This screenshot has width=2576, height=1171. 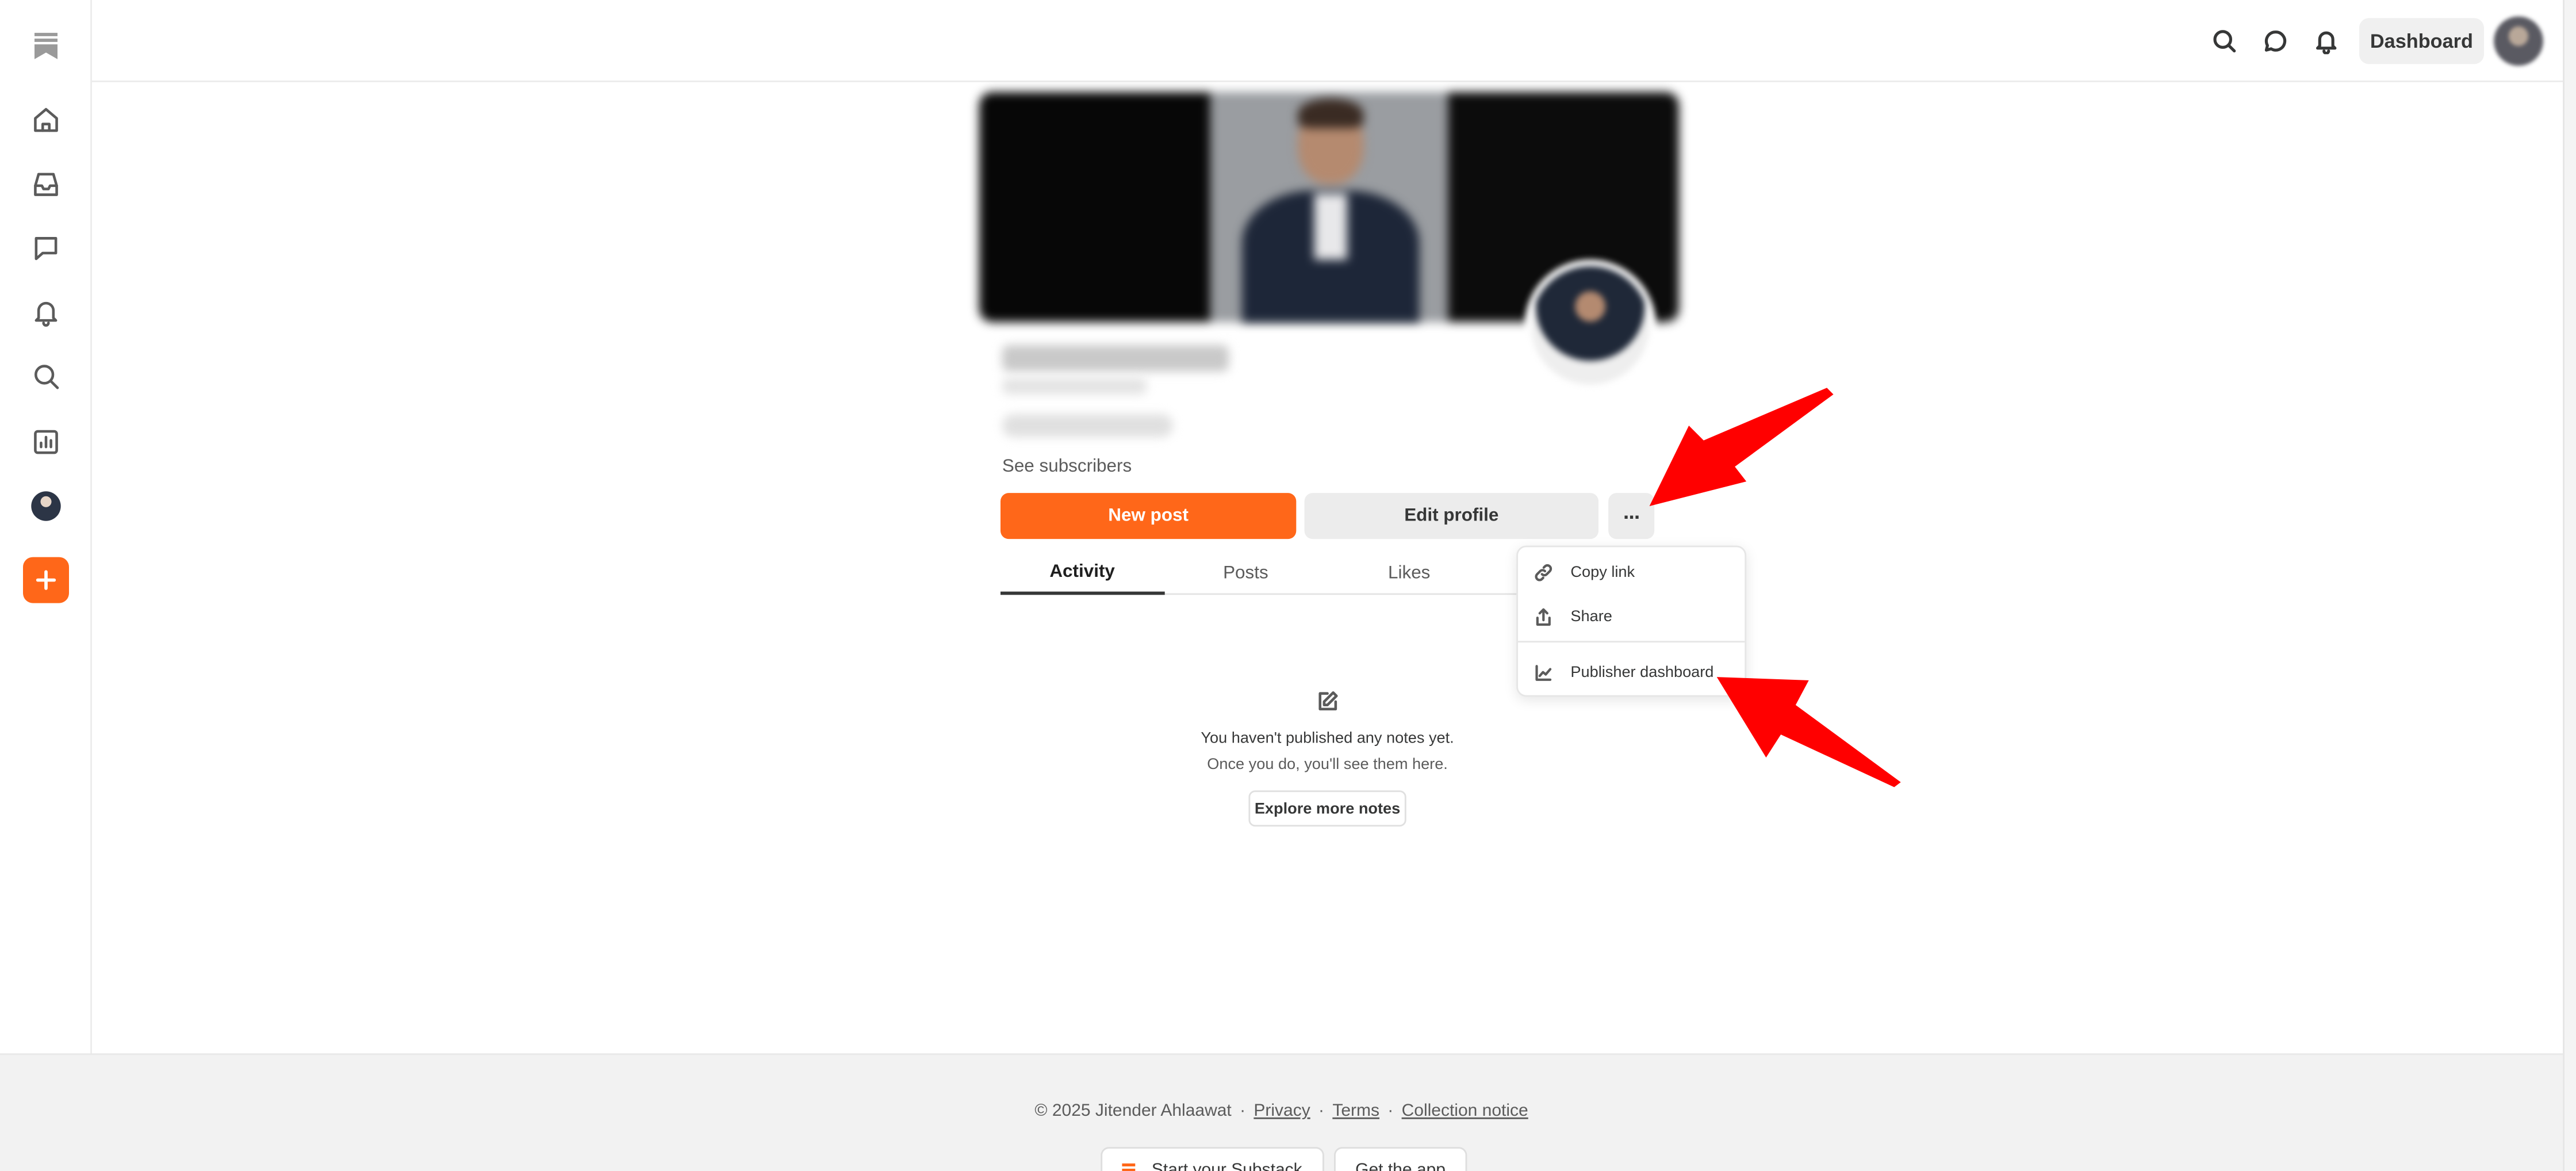 I want to click on home-icon, so click(x=46, y=120).